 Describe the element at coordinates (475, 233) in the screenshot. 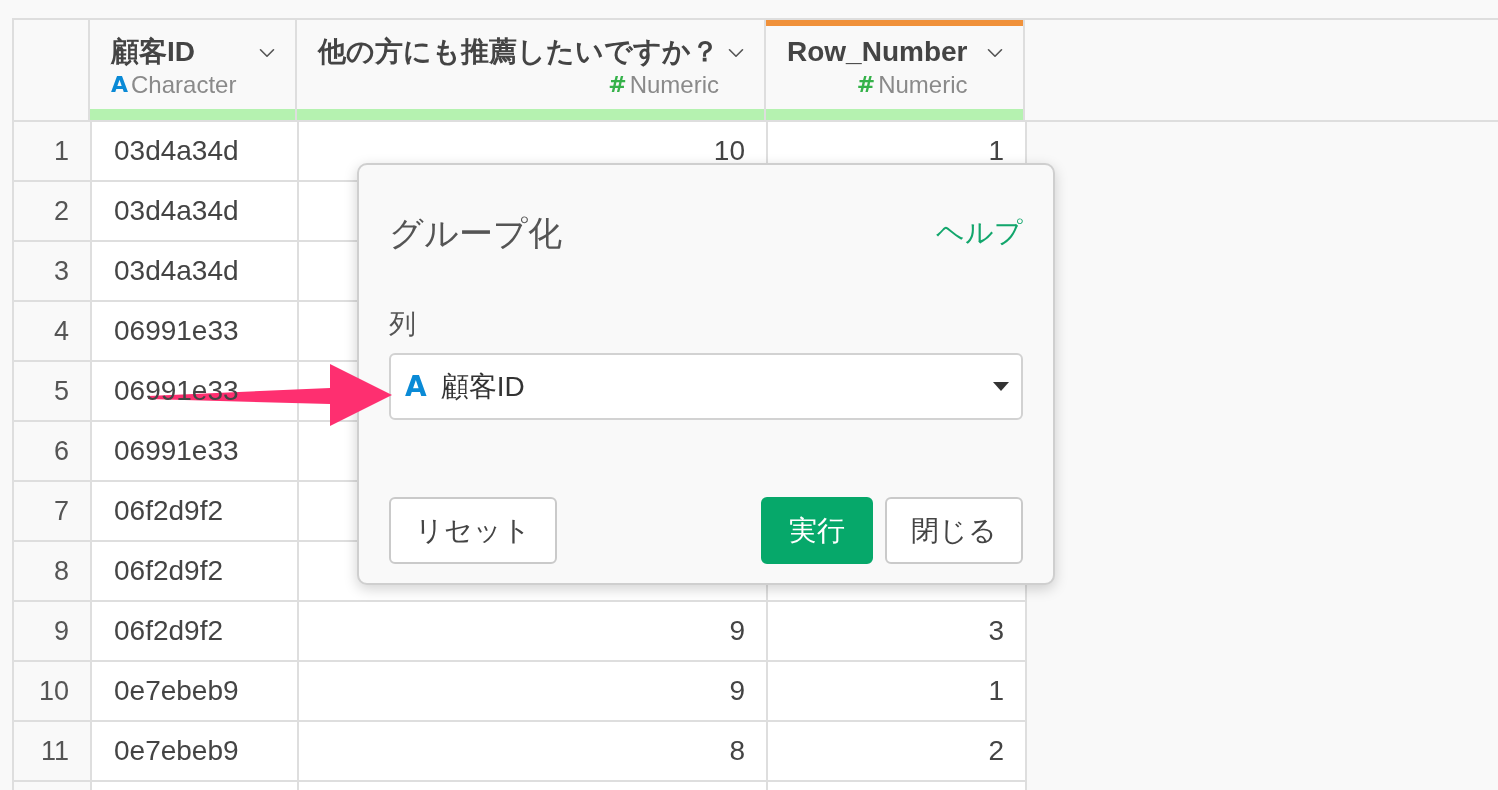

I see `dialog-title: グループ化` at that location.